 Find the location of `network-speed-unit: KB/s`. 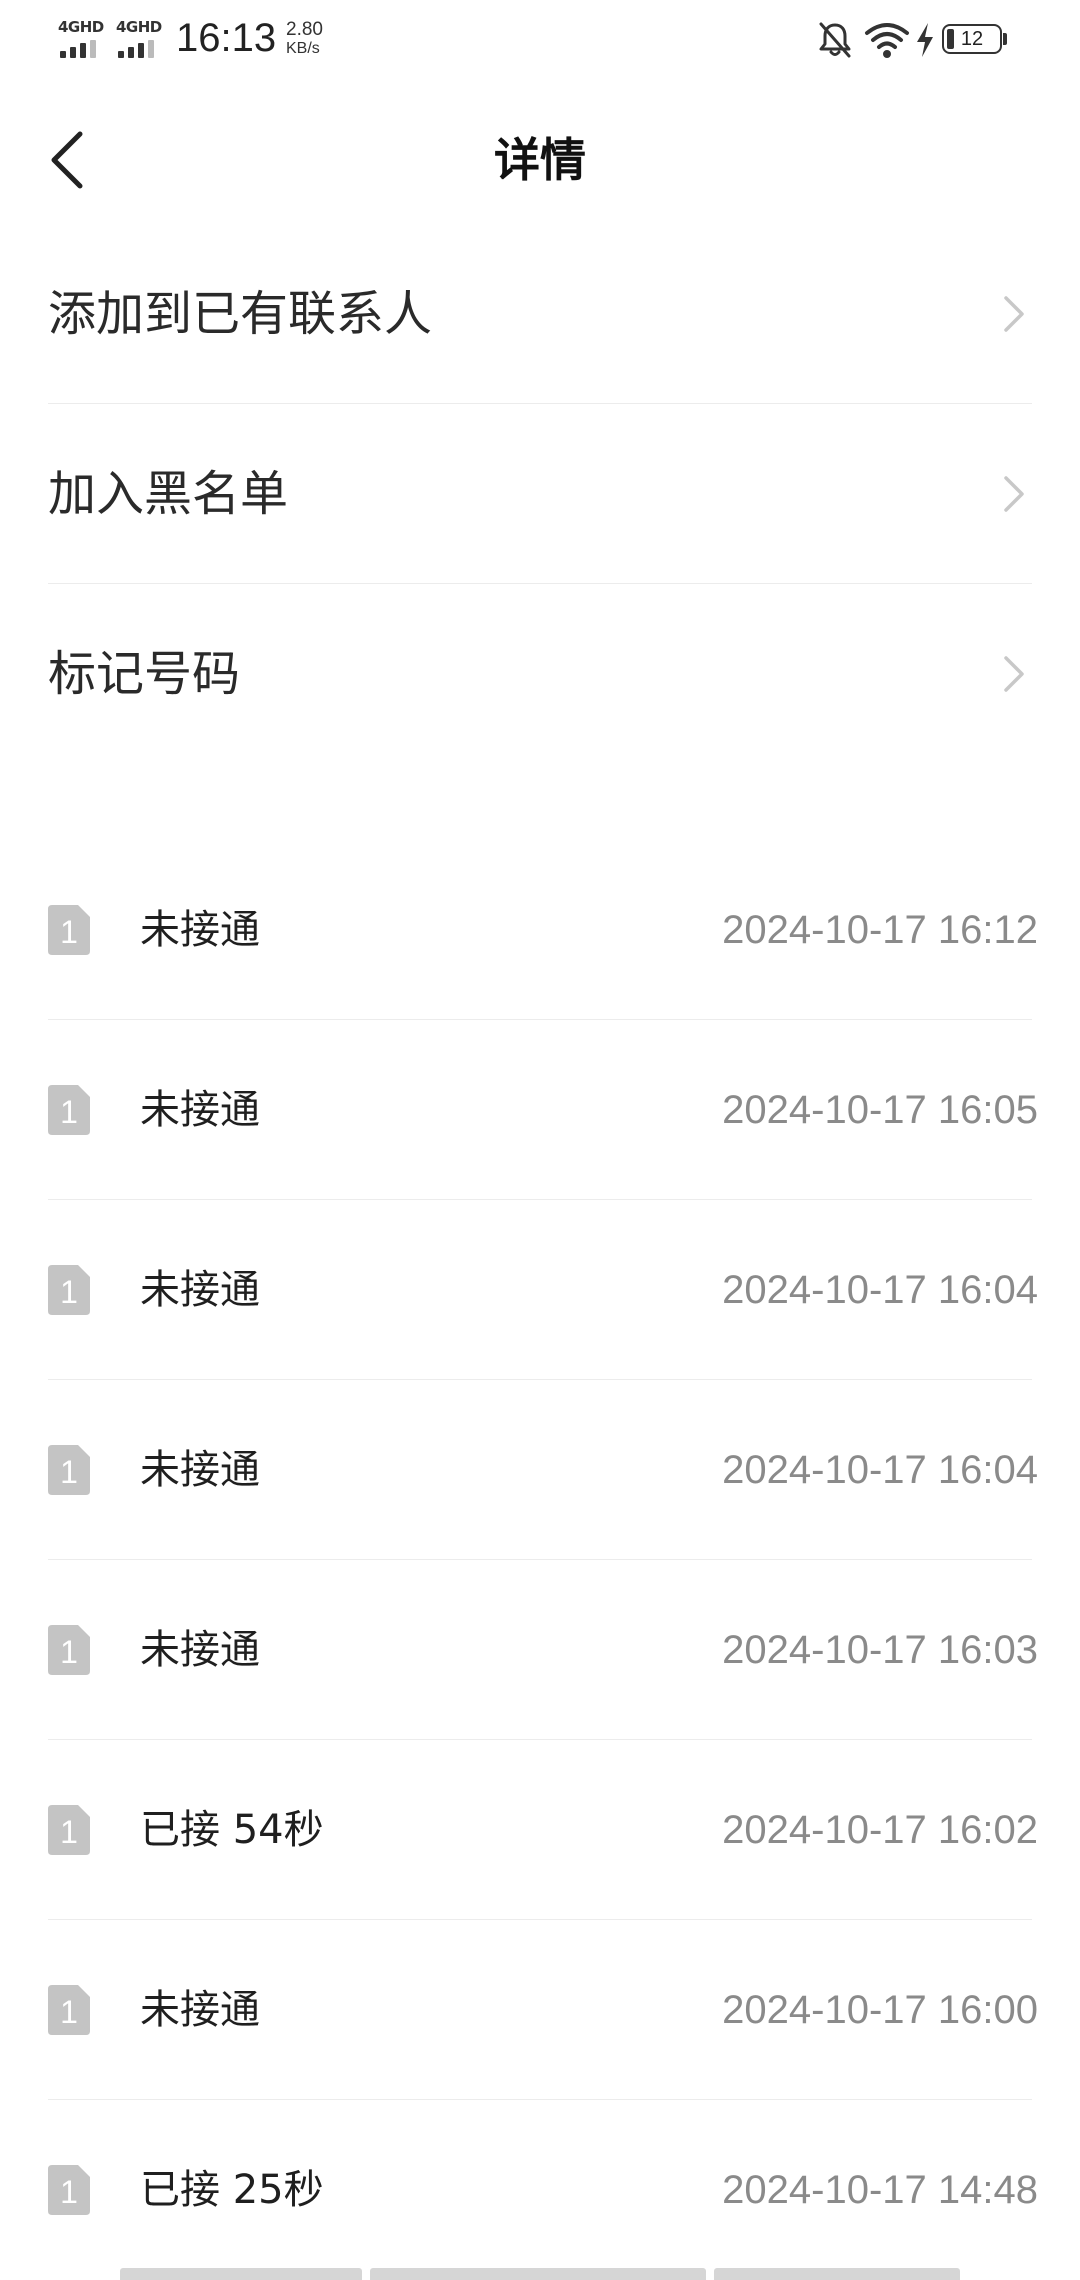

network-speed-unit: KB/s is located at coordinates (303, 48).